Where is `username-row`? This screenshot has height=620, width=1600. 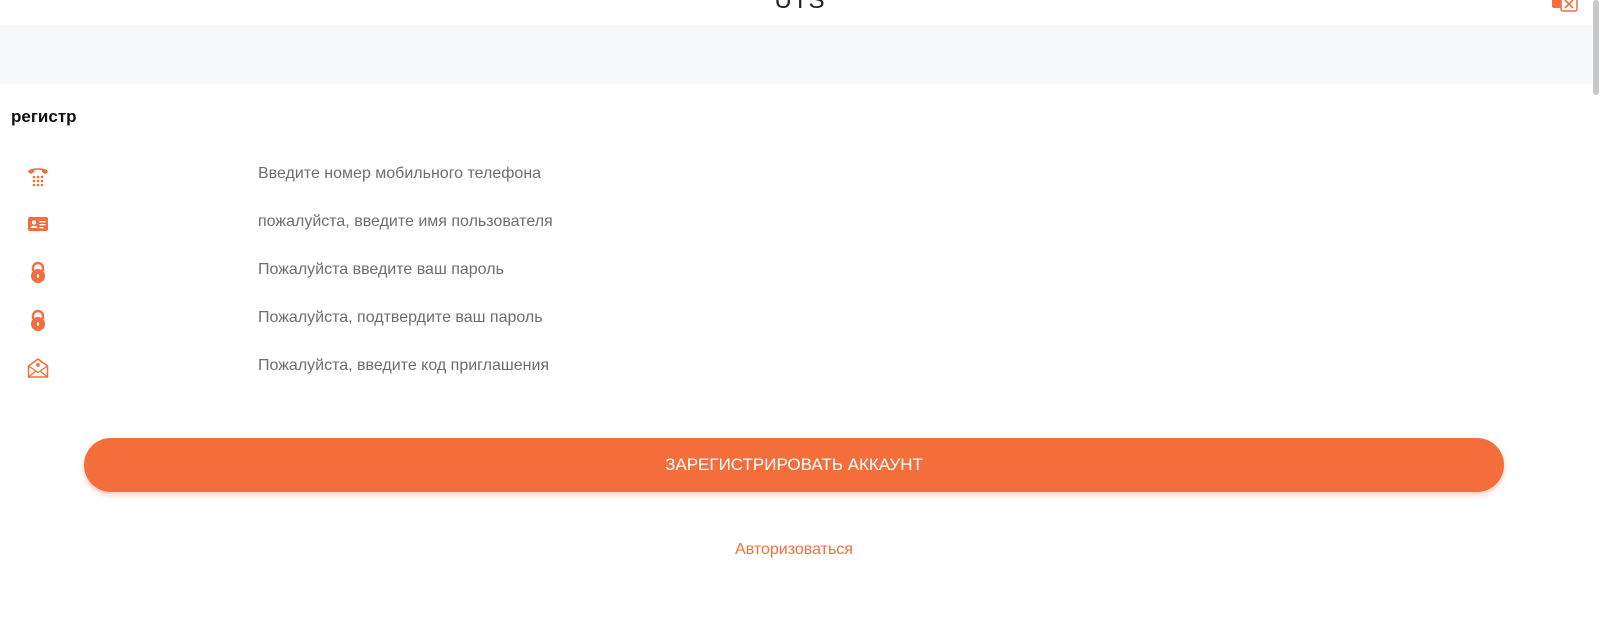
username-row is located at coordinates (790, 223).